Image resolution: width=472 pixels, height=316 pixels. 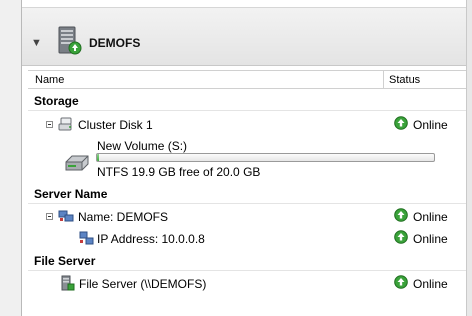 What do you see at coordinates (404, 80) in the screenshot?
I see `column-status-header: Status` at bounding box center [404, 80].